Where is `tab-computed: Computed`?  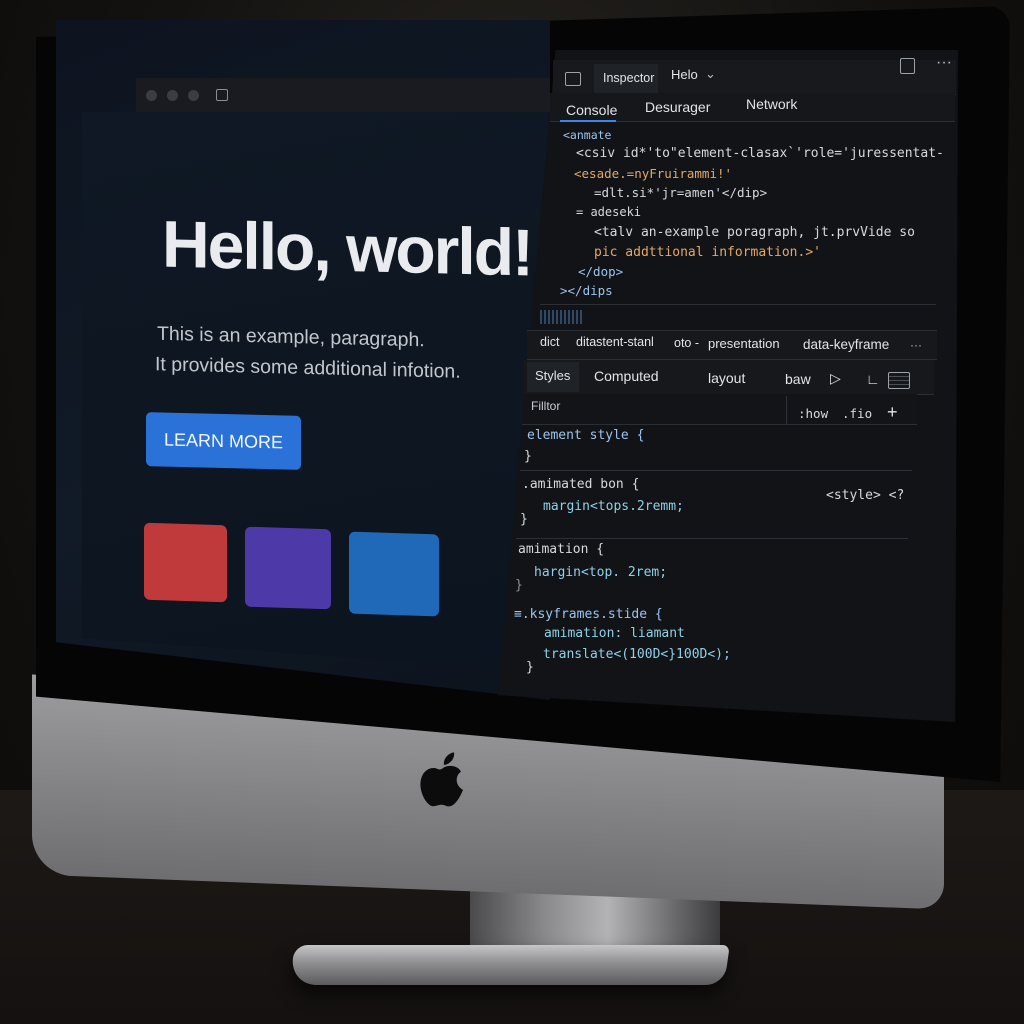 tab-computed: Computed is located at coordinates (626, 376).